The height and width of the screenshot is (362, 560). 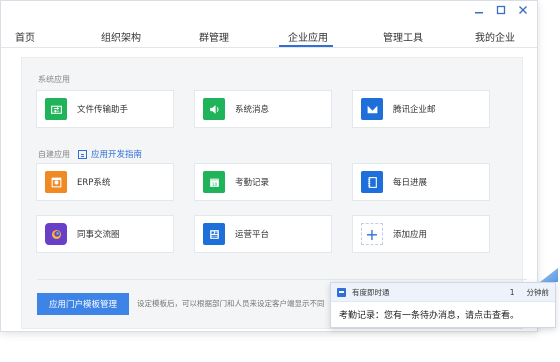 I want to click on window-controls, so click(x=501, y=10).